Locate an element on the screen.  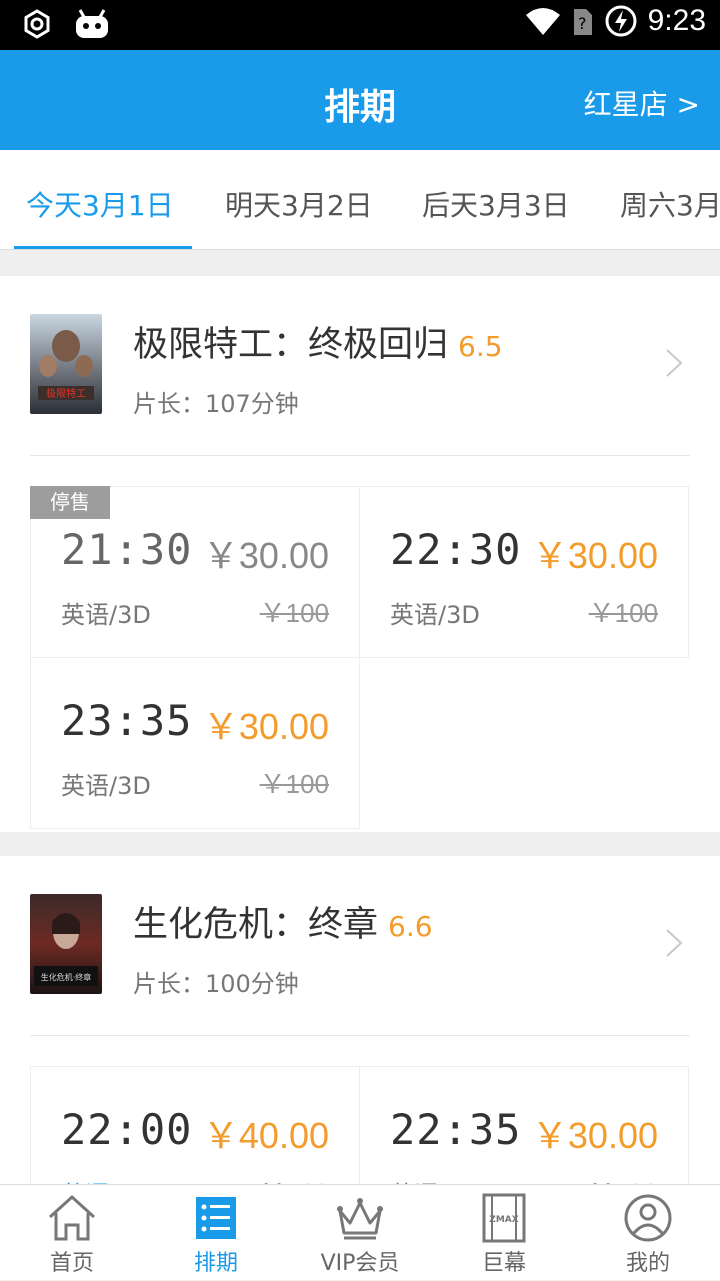
poster-title-text: 生化危机·终章 is located at coordinates (66, 977).